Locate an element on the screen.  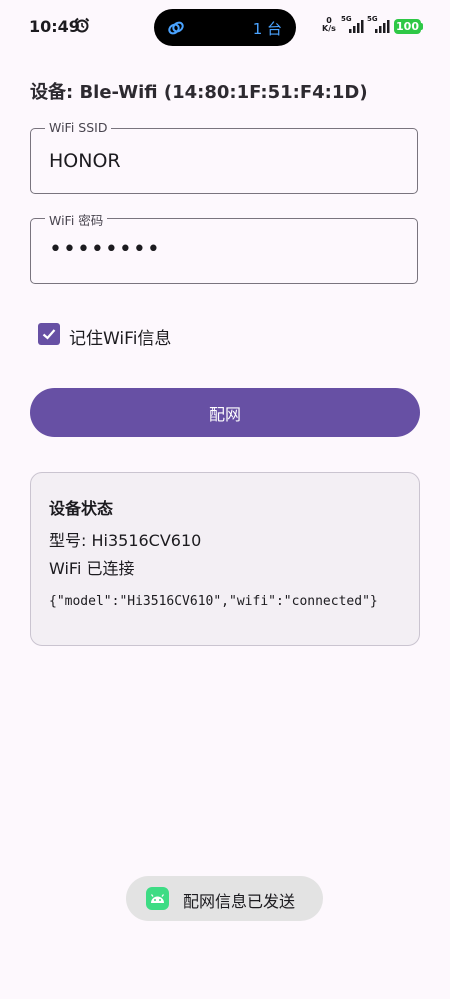
signal-icon-1: 5G is located at coordinates (353, 24).